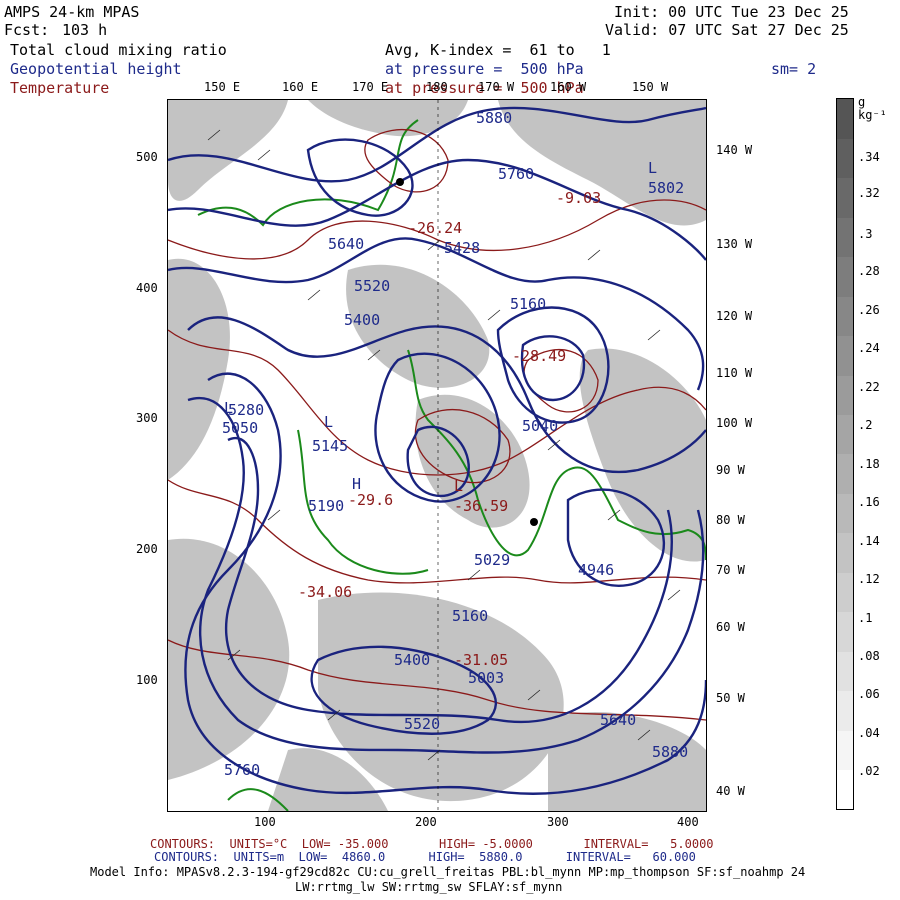 The width and height of the screenshot is (900, 900). Describe the element at coordinates (869, 271) in the screenshot. I see `colorbar-label: .28` at that location.